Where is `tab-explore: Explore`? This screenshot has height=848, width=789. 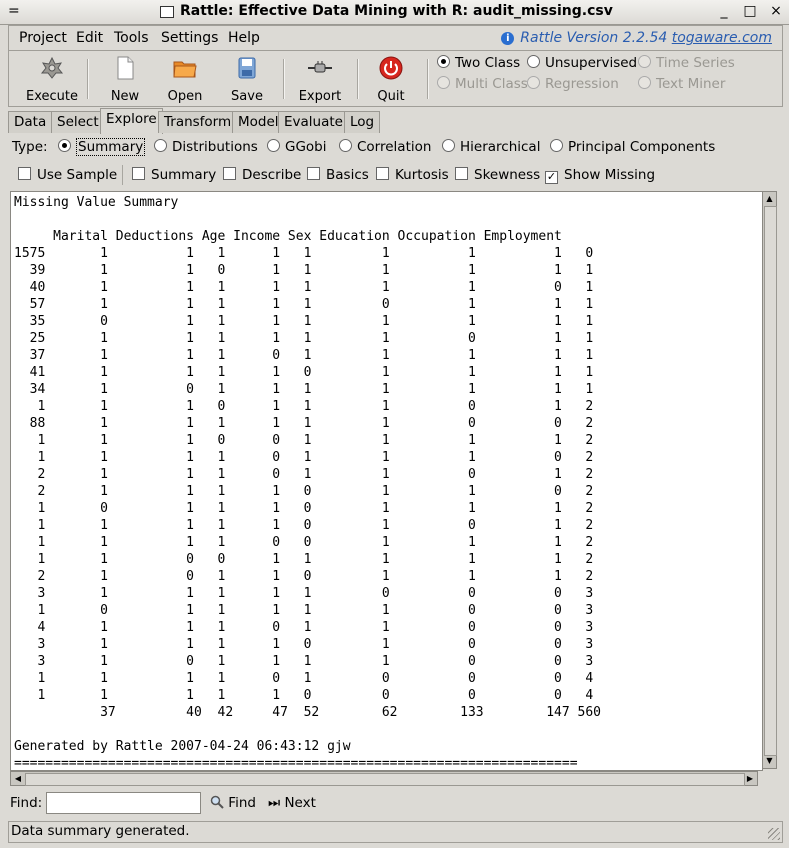 tab-explore: Explore is located at coordinates (131, 121).